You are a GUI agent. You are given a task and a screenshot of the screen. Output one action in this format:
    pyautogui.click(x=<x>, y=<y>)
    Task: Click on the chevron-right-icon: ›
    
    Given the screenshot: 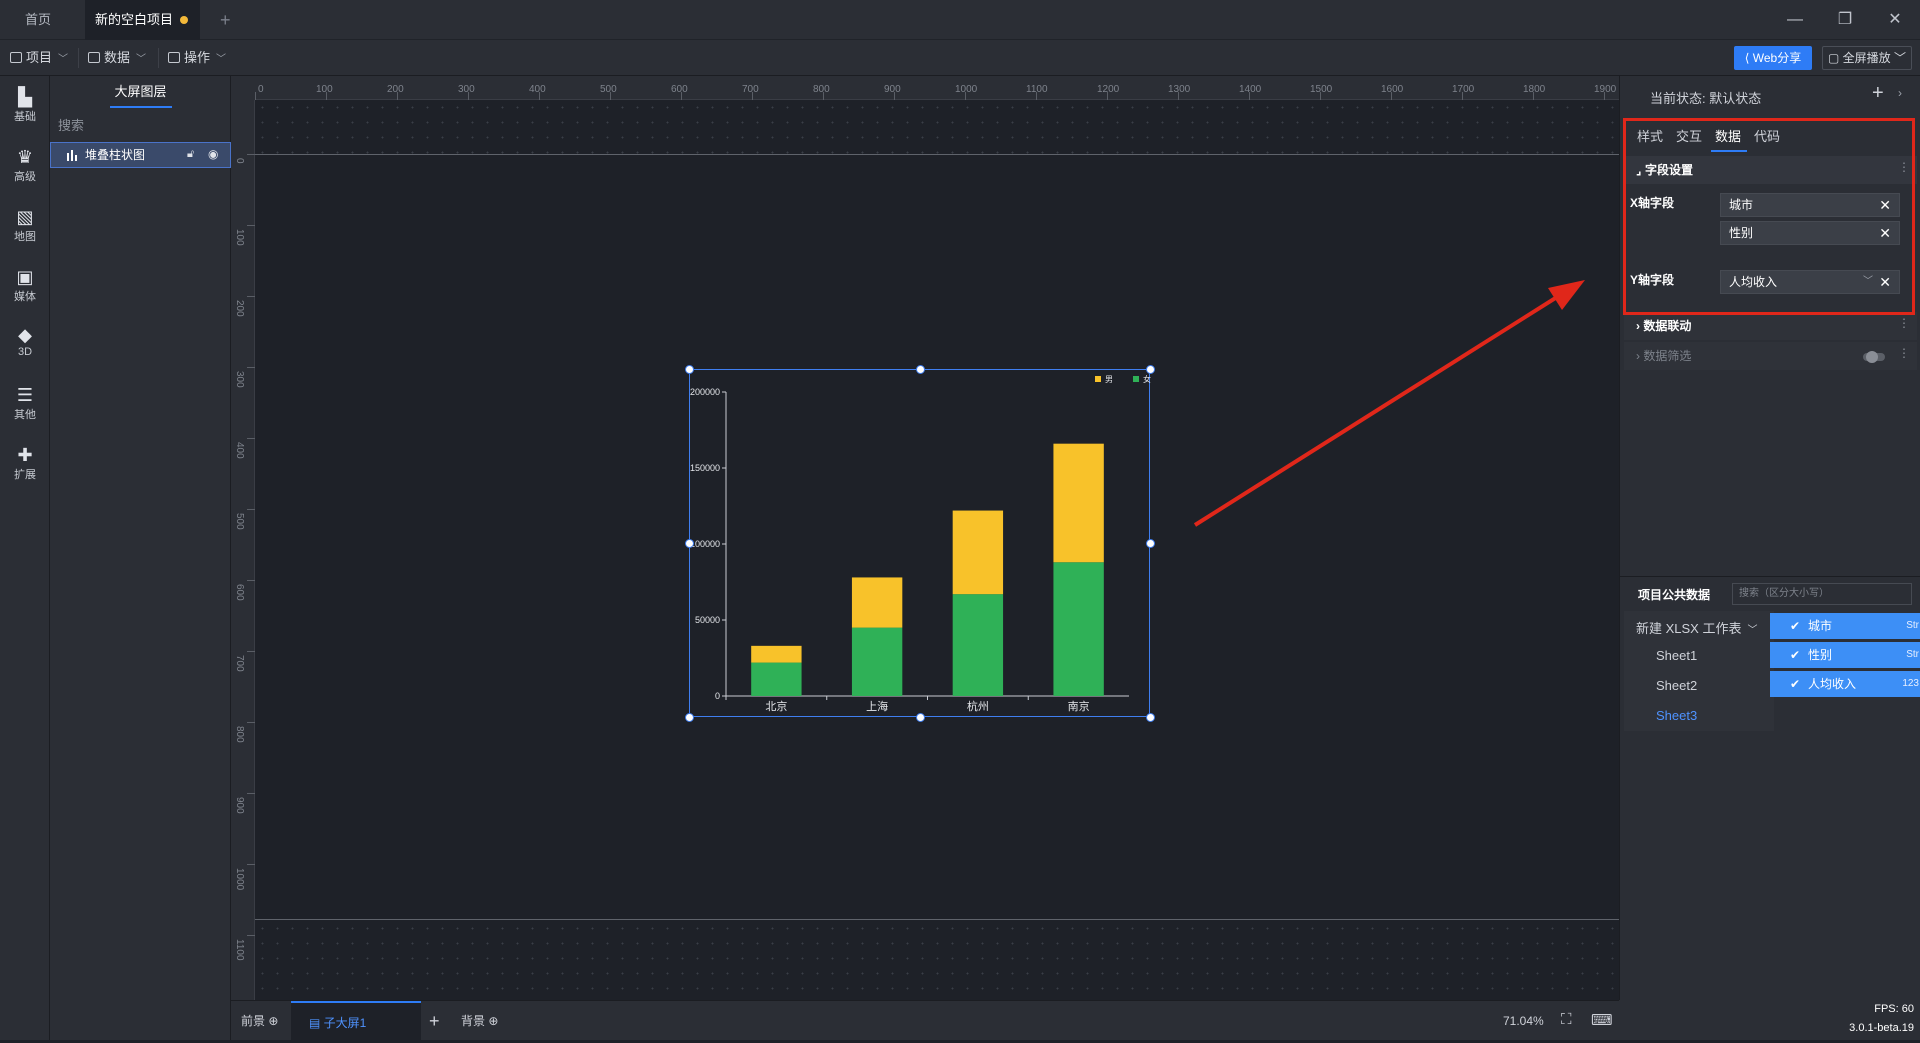 What is the action you would take?
    pyautogui.click(x=1900, y=93)
    